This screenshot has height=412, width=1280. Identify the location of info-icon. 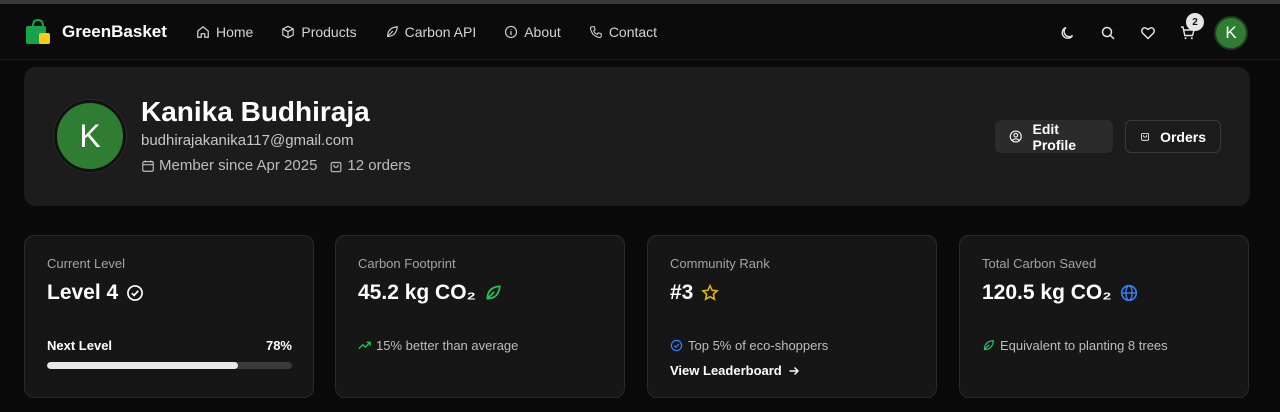
(511, 32).